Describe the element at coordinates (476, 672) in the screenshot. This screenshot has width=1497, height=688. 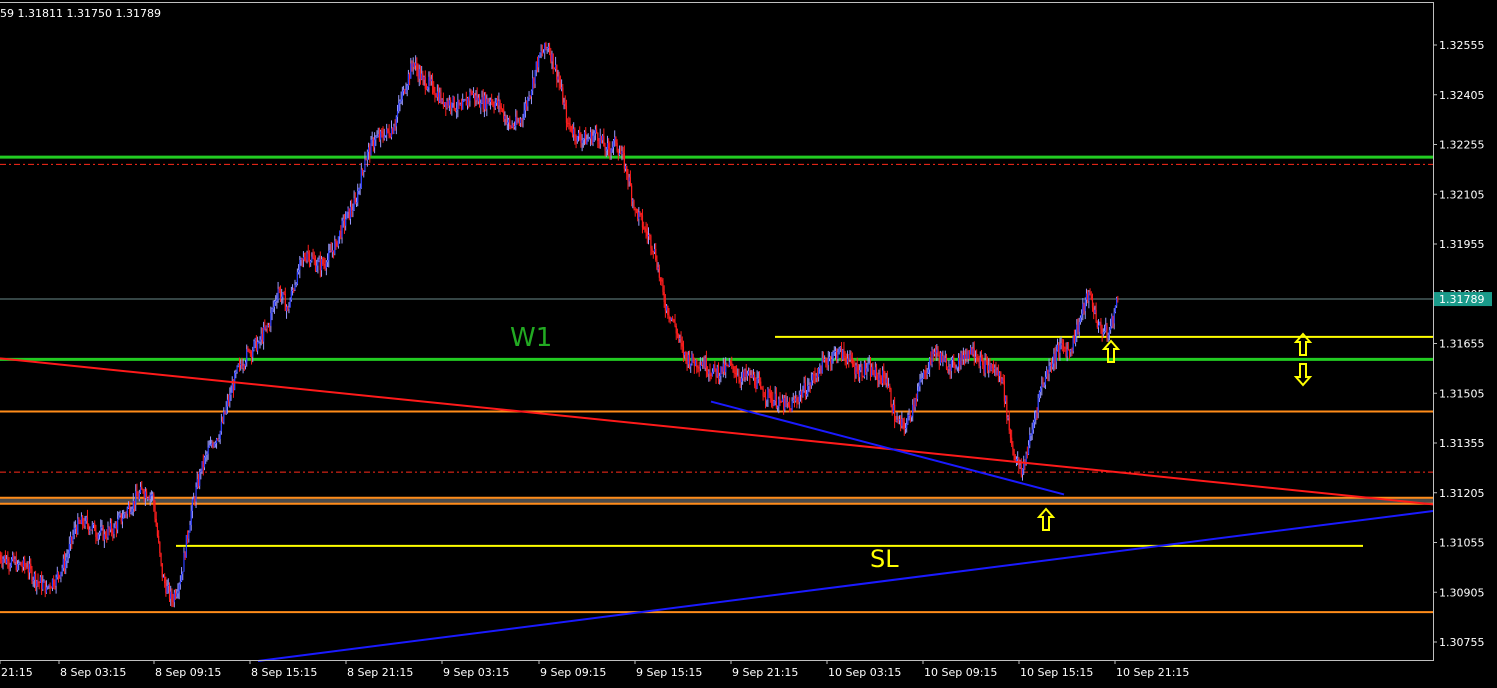
I see `time-tick-label: 9 Sep 03:15` at that location.